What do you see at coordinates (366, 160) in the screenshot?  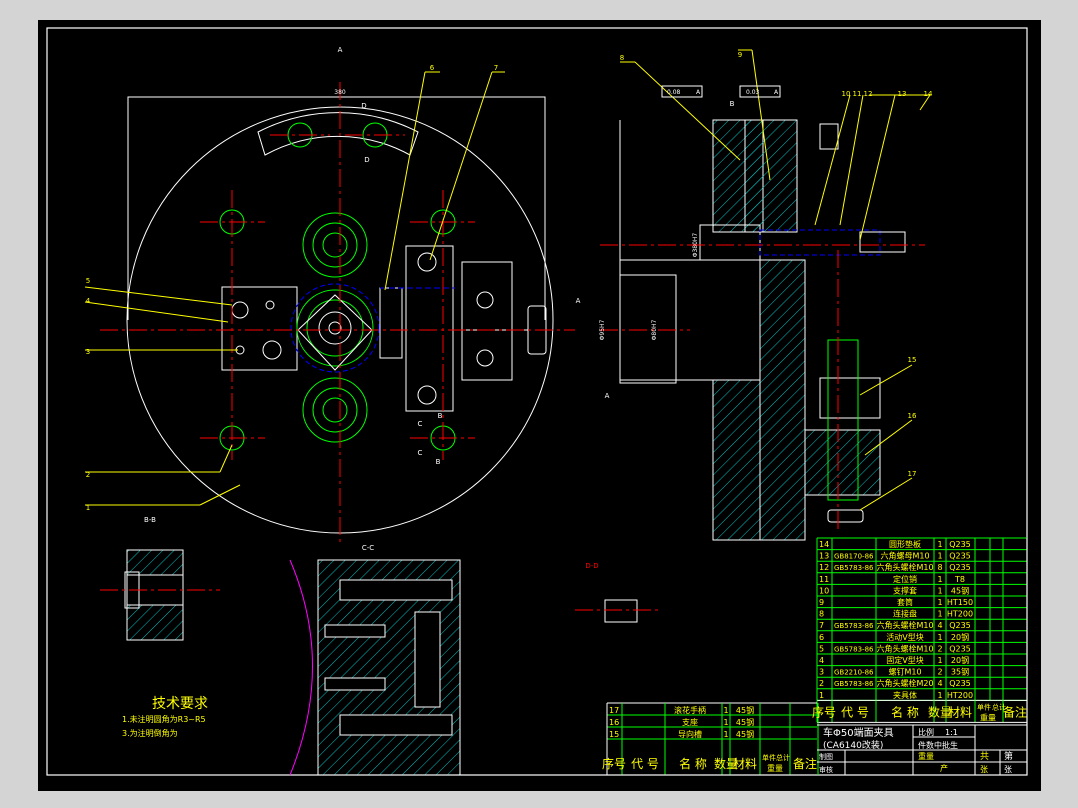 I see `view-label-d_bot: D` at bounding box center [366, 160].